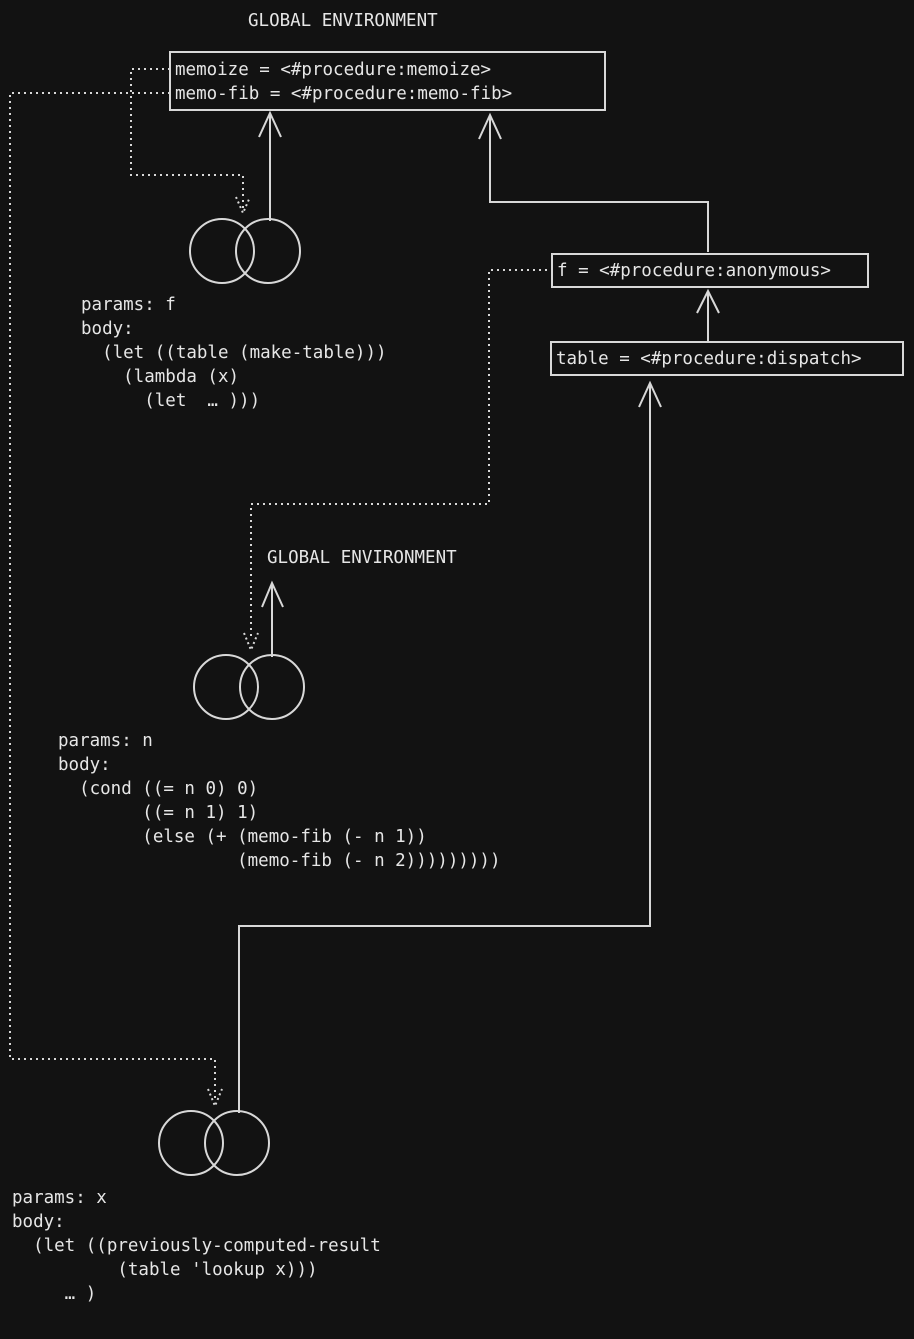  Describe the element at coordinates (708, 314) in the screenshot. I see `frame-table-parent-pointer` at that location.